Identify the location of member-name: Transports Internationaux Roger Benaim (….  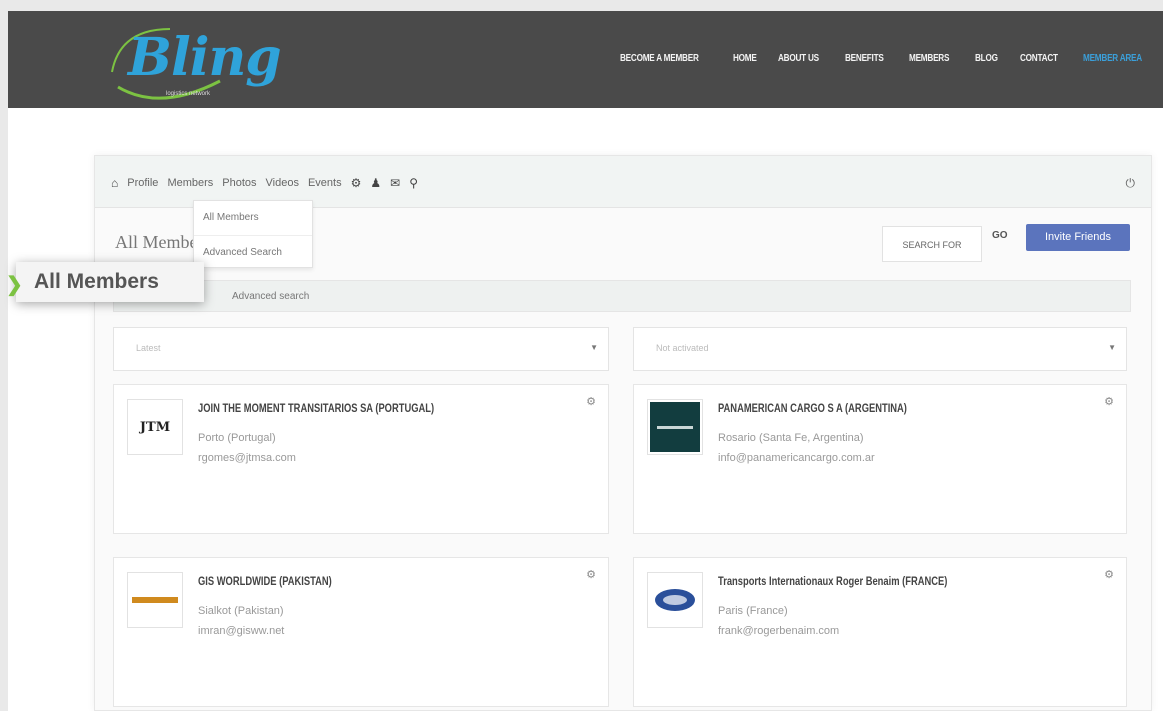
(832, 581).